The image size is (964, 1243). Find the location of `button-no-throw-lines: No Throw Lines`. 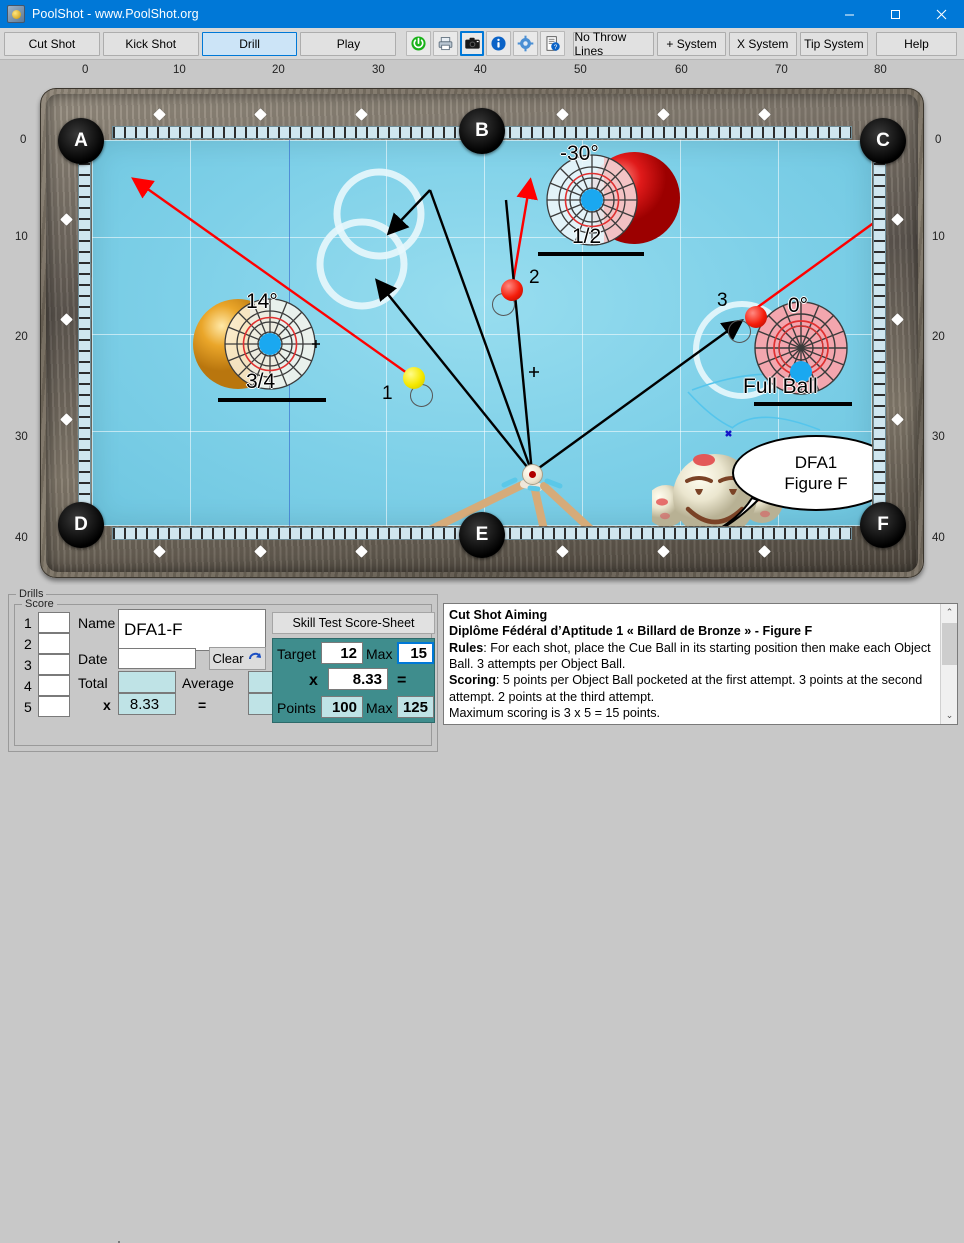

button-no-throw-lines: No Throw Lines is located at coordinates (614, 44).